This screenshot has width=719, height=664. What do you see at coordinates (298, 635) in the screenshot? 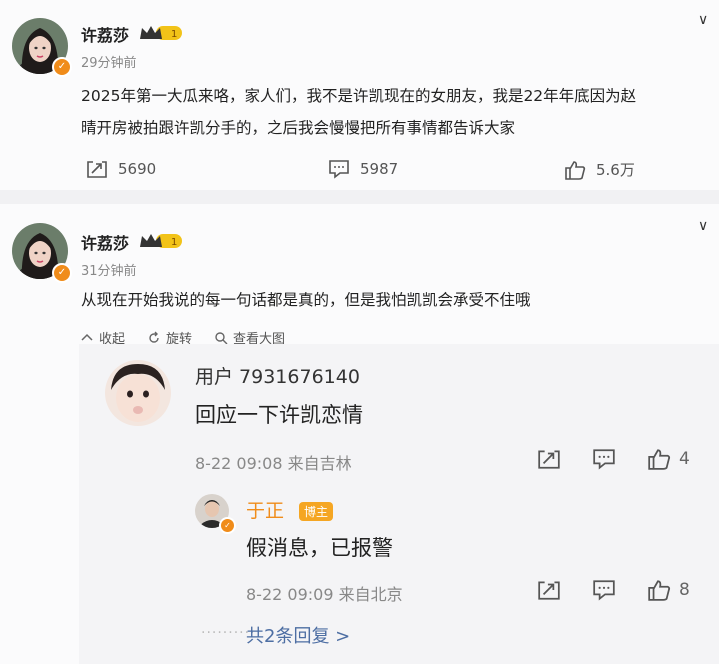
I see `more-replies-link: 共2条回复 >` at bounding box center [298, 635].